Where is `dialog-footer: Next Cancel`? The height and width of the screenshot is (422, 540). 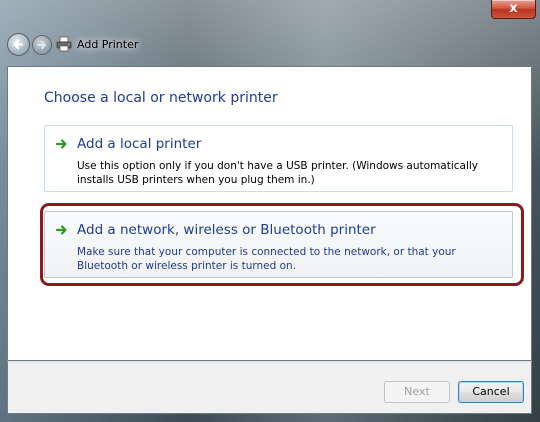
dialog-footer: Next Cancel is located at coordinates (269, 387).